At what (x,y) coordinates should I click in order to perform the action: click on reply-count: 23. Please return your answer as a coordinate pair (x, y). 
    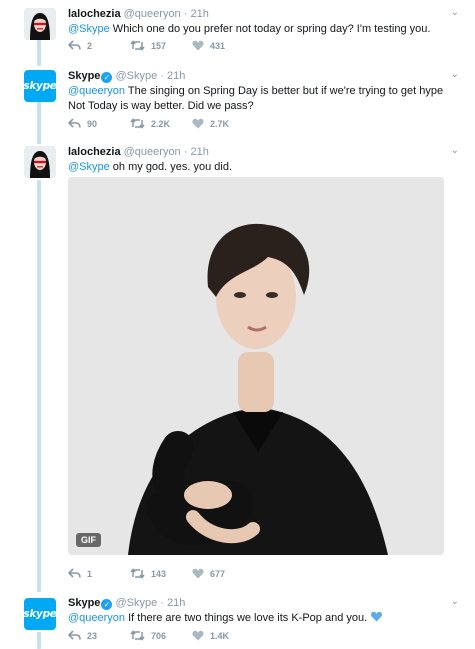
    Looking at the image, I should click on (92, 635).